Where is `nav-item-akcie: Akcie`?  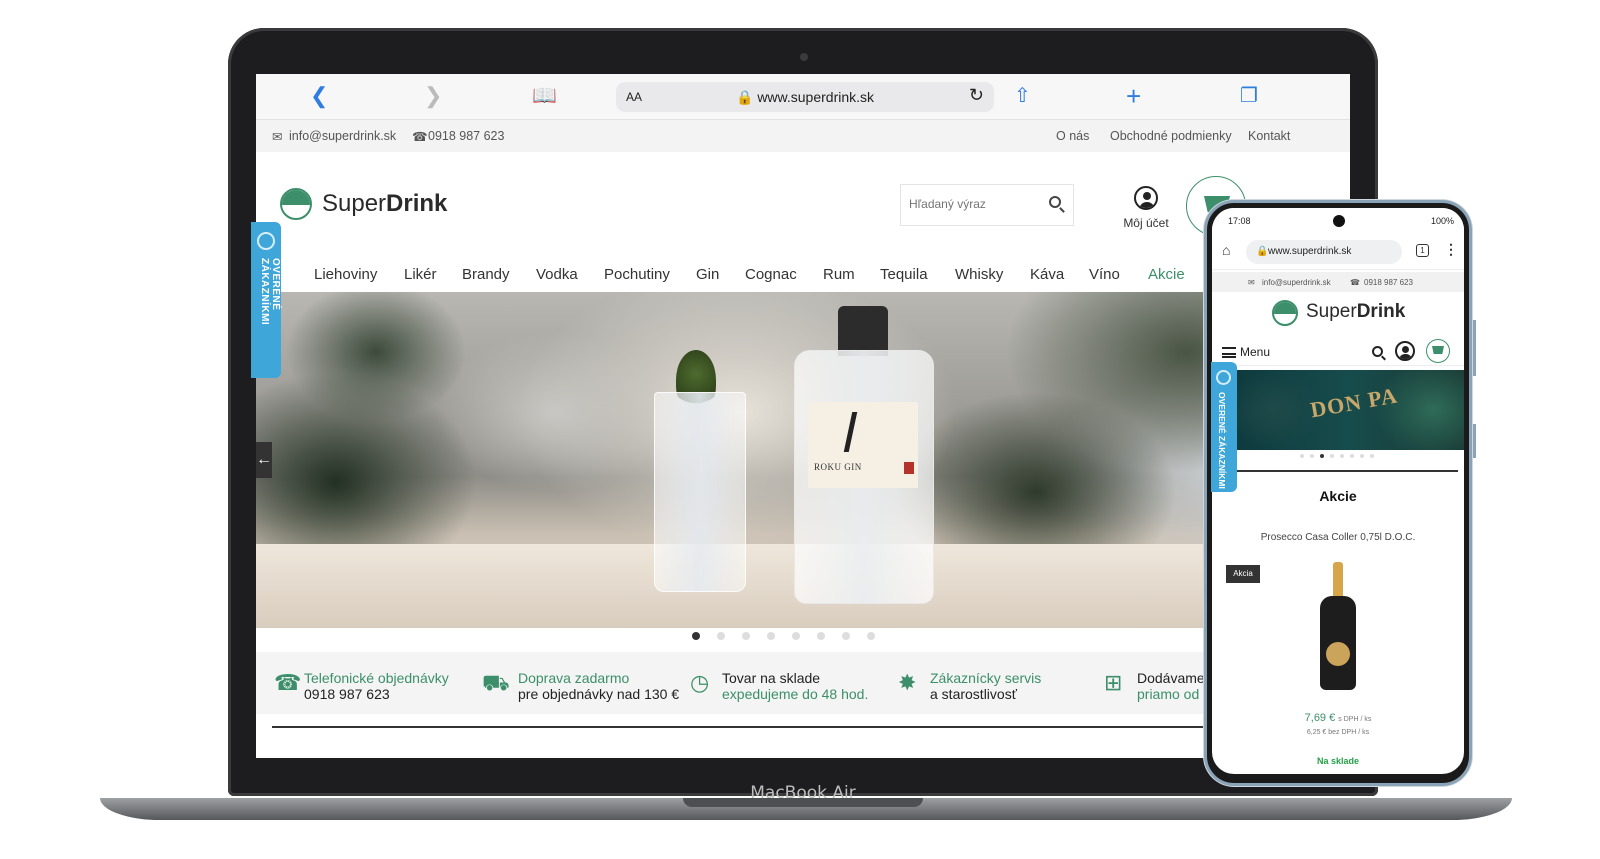
nav-item-akcie: Akcie is located at coordinates (1166, 274).